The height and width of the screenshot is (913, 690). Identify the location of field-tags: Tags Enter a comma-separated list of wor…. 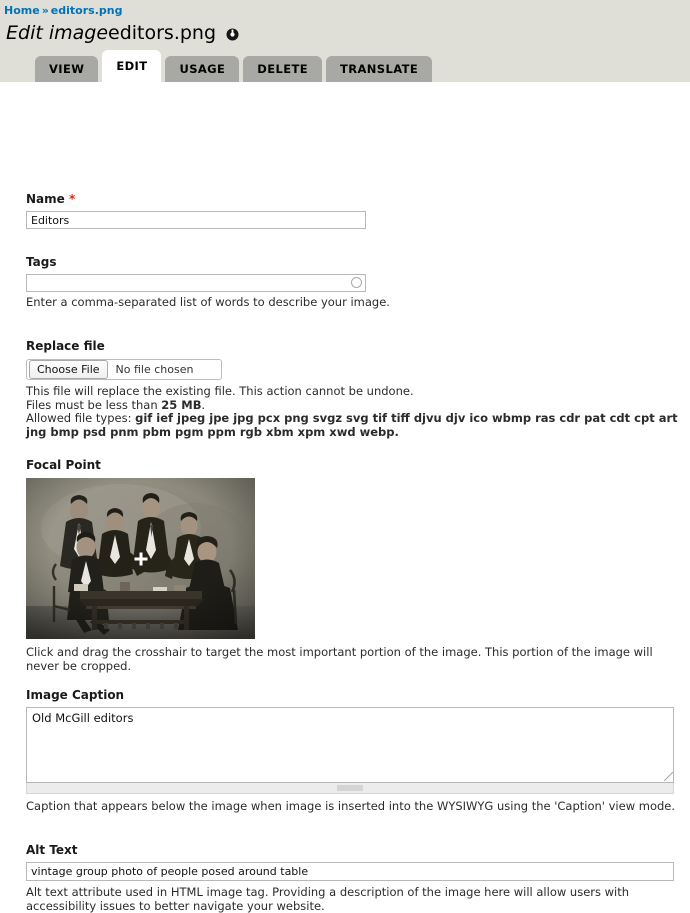
(208, 282).